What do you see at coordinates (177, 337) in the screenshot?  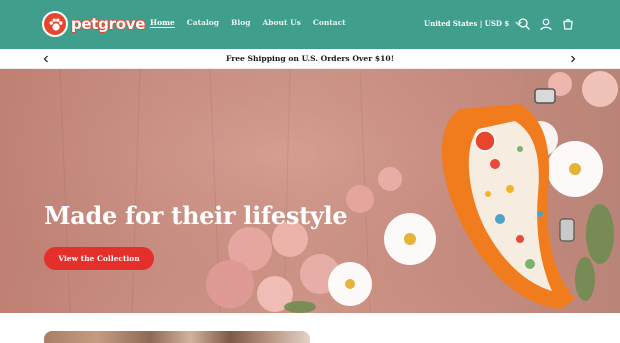 I see `featured-image-card` at bounding box center [177, 337].